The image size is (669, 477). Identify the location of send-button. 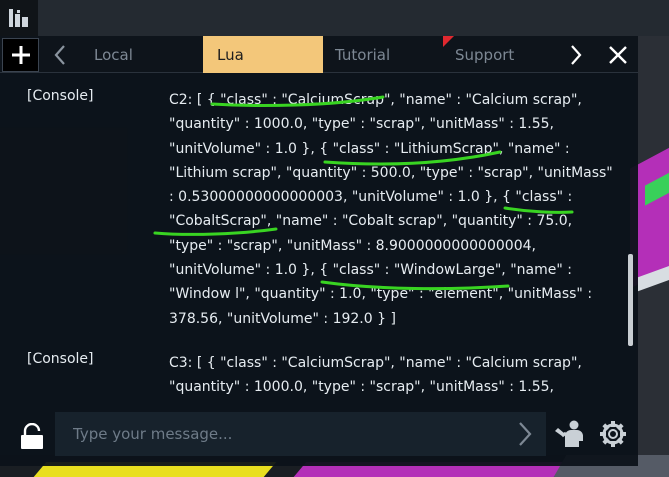
(525, 434).